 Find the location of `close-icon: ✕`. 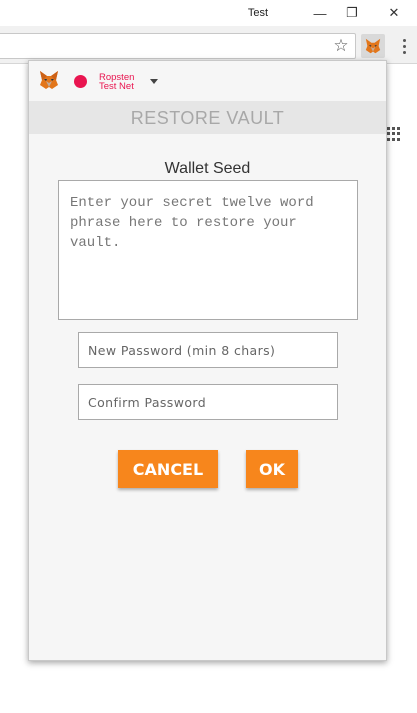

close-icon: ✕ is located at coordinates (394, 12).